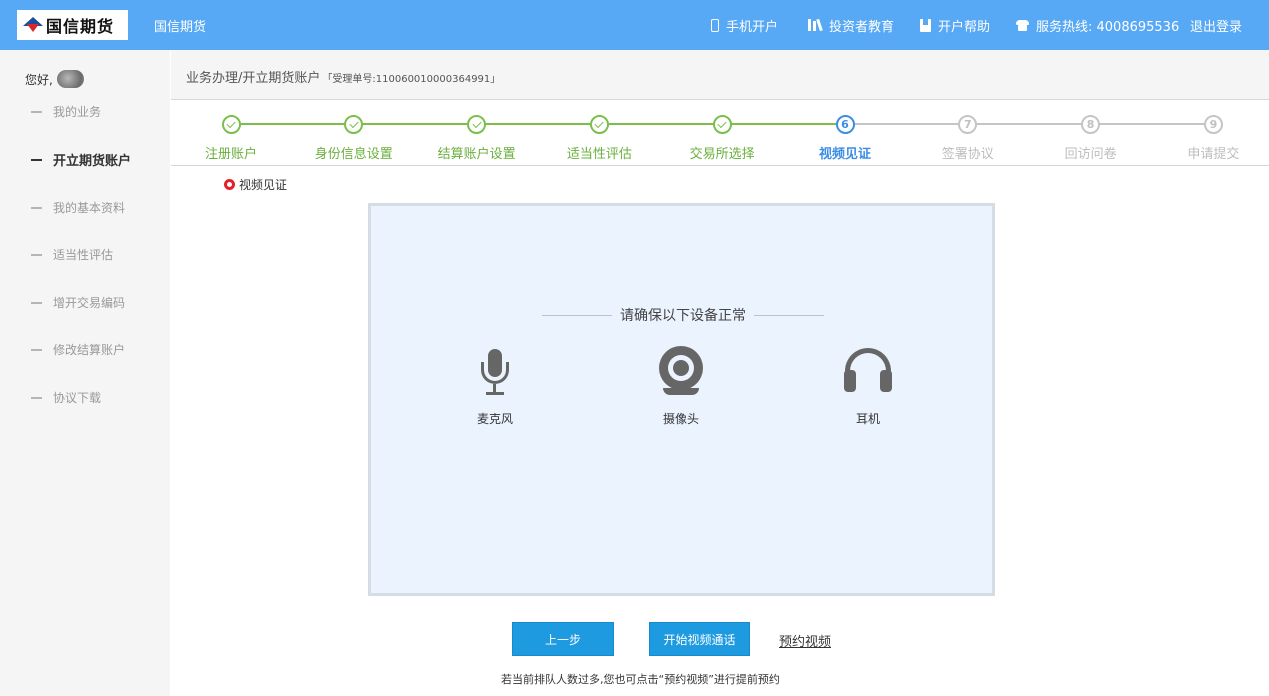  I want to click on prev-step-button: 上一步, so click(563, 639).